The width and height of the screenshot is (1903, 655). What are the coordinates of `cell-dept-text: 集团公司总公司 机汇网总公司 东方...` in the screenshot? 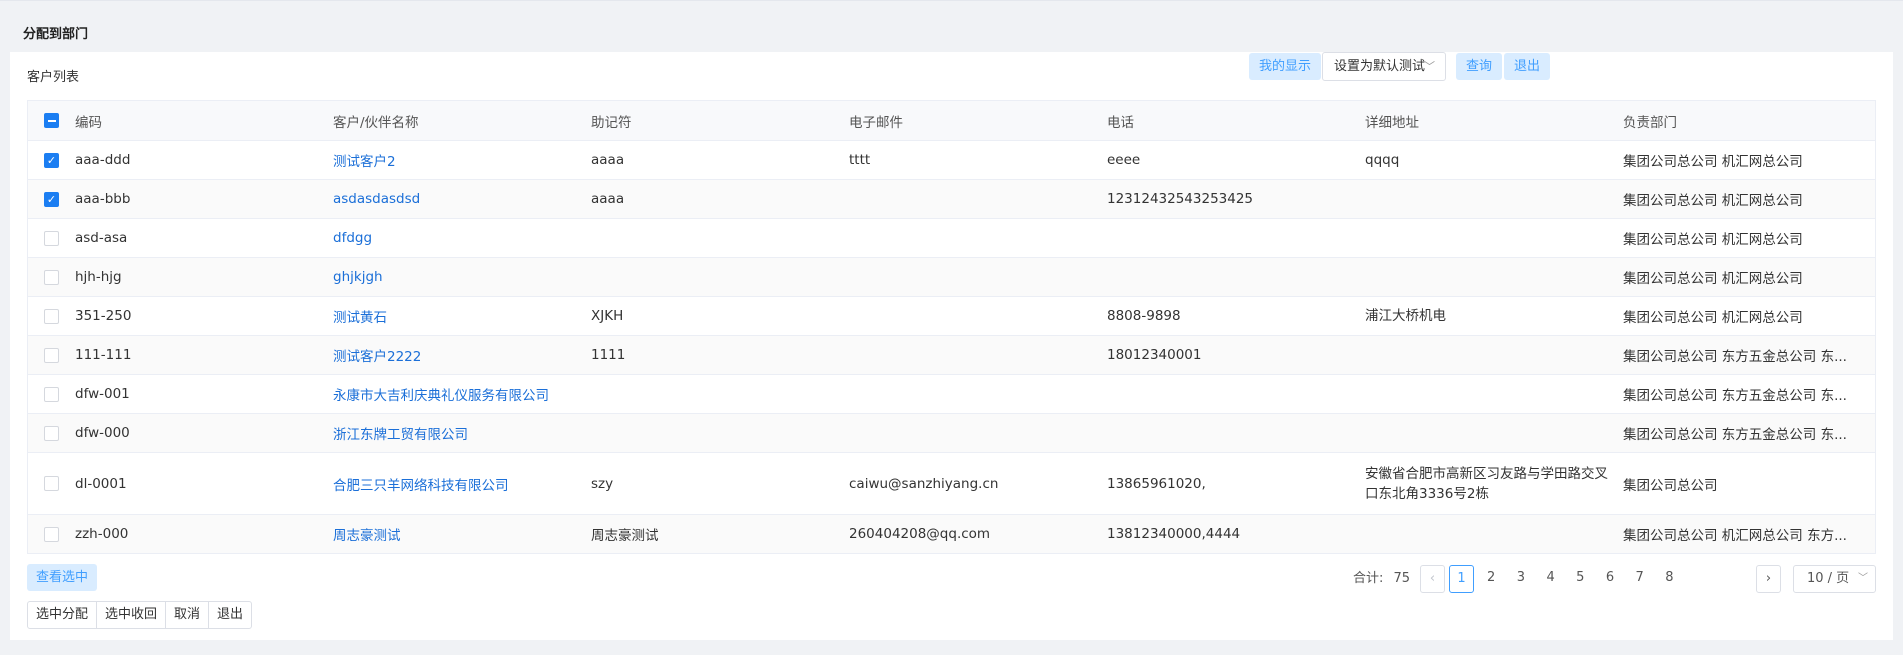 It's located at (1735, 536).